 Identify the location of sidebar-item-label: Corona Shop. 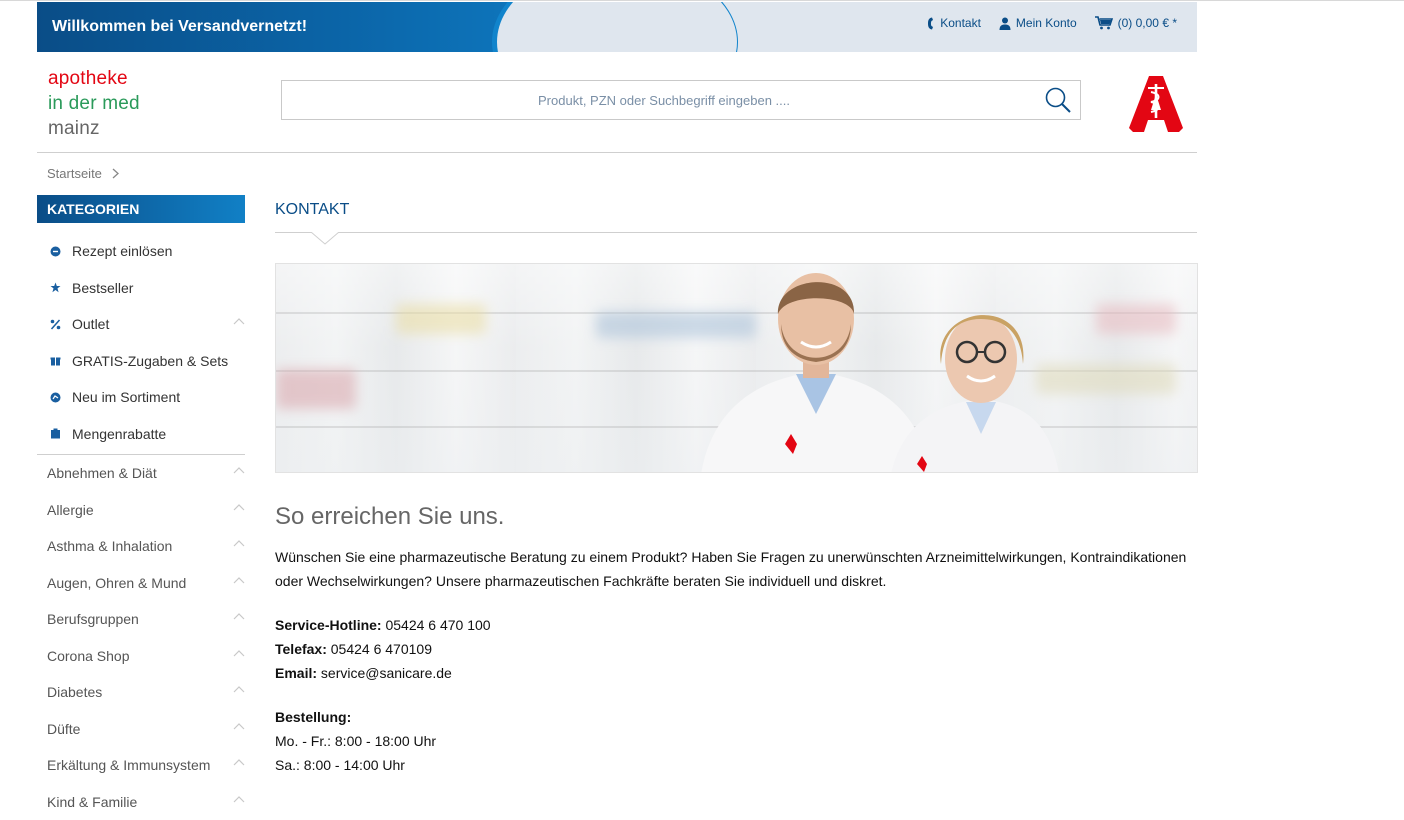
(88, 656).